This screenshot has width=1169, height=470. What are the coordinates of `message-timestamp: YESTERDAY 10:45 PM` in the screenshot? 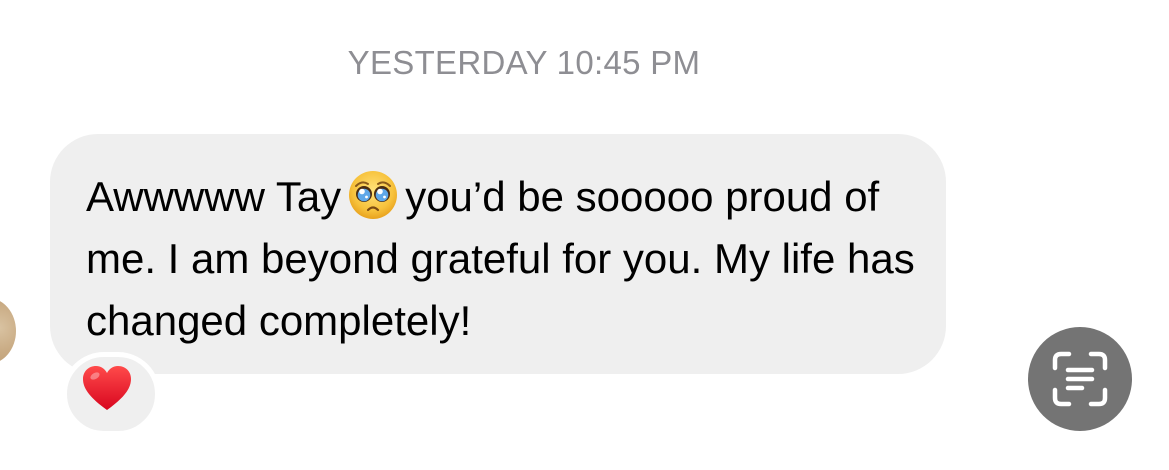 It's located at (524, 62).